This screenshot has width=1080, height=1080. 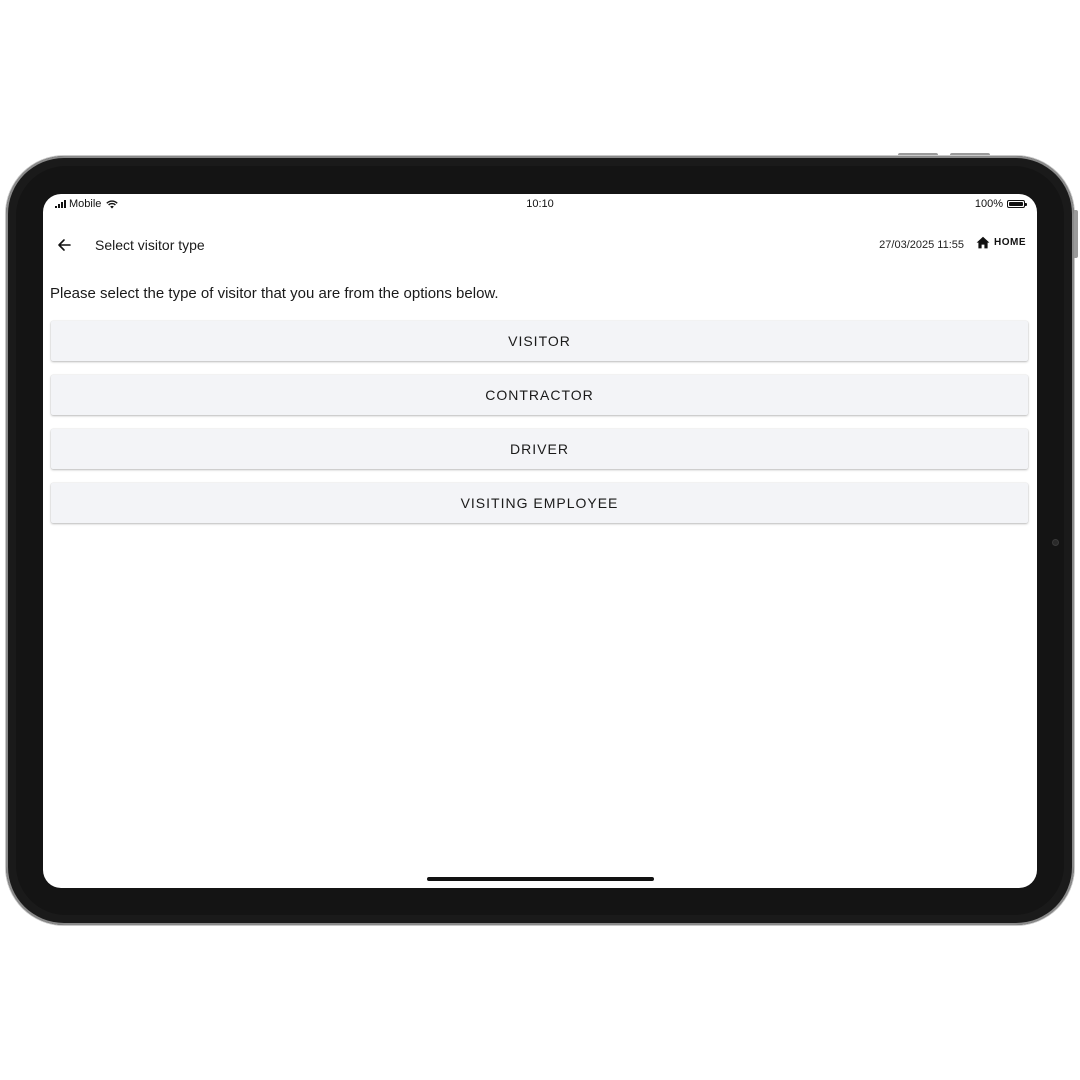 What do you see at coordinates (988, 204) in the screenshot?
I see `battery-percent: 100%` at bounding box center [988, 204].